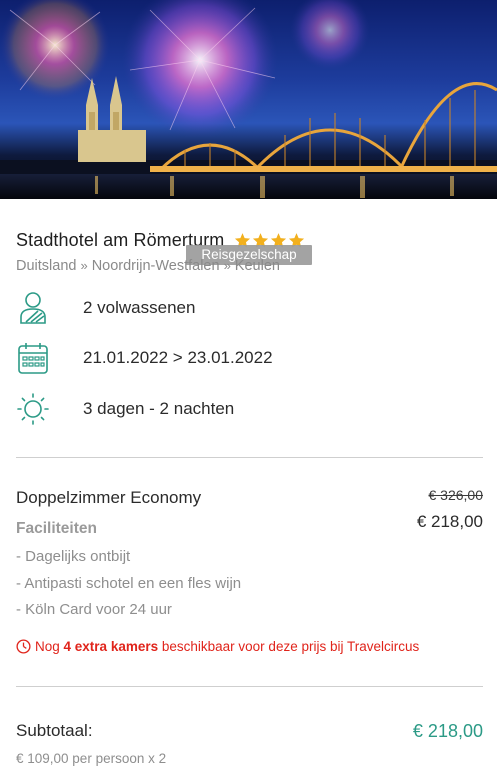  What do you see at coordinates (449, 521) in the screenshot?
I see `discounted-price: € 218,00` at bounding box center [449, 521].